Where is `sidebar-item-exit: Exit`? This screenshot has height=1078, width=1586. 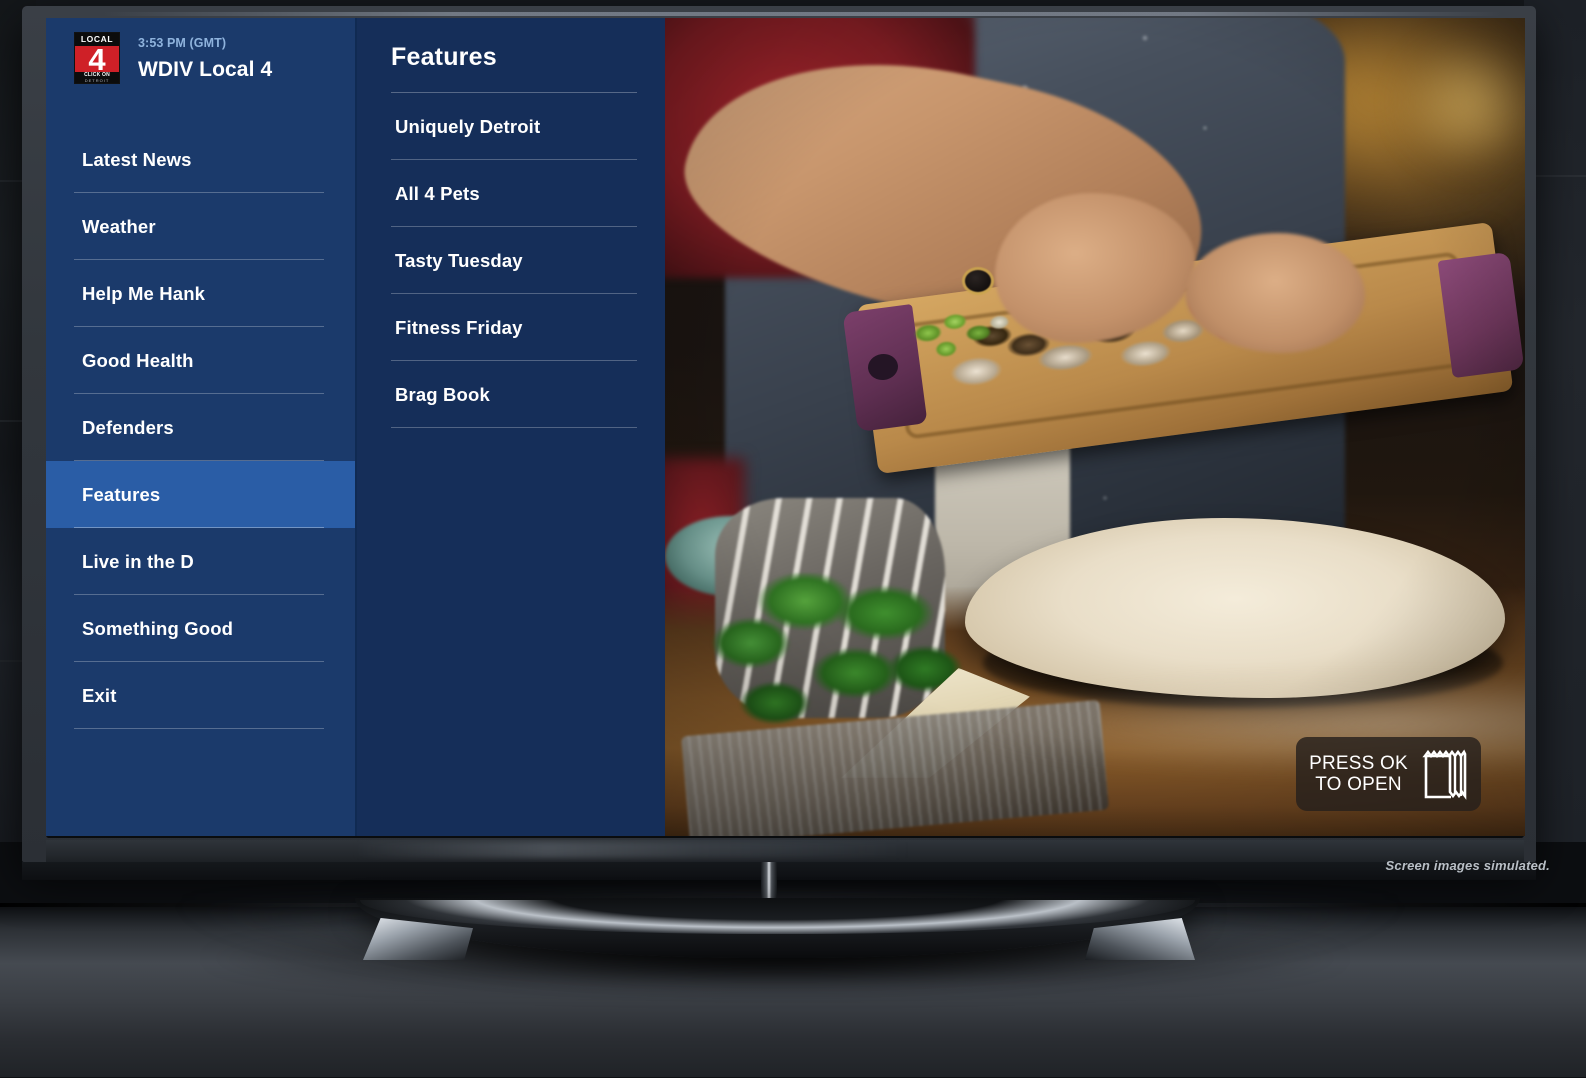 sidebar-item-exit: Exit is located at coordinates (200, 695).